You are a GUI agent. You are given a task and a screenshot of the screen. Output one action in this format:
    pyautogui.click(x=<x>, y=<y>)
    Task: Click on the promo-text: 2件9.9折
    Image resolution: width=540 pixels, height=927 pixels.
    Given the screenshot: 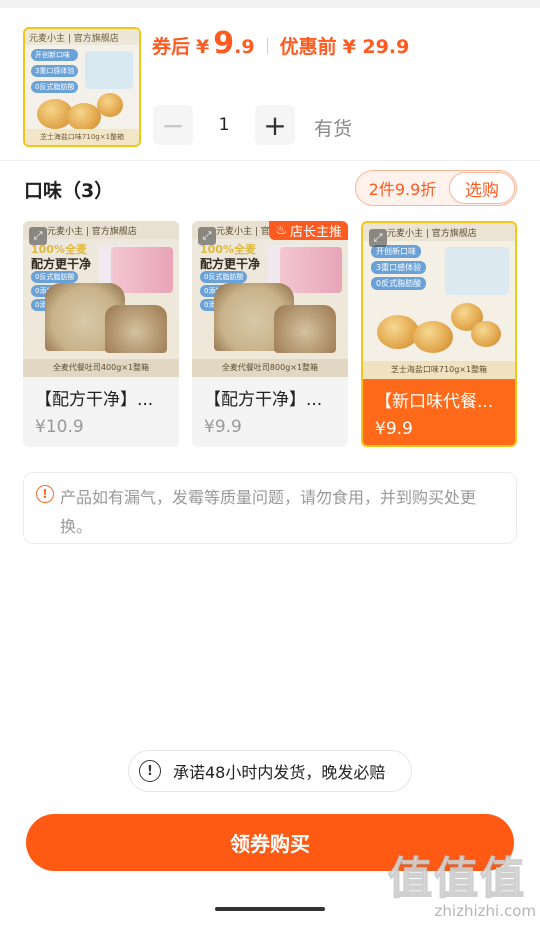 What is the action you would take?
    pyautogui.click(x=402, y=189)
    